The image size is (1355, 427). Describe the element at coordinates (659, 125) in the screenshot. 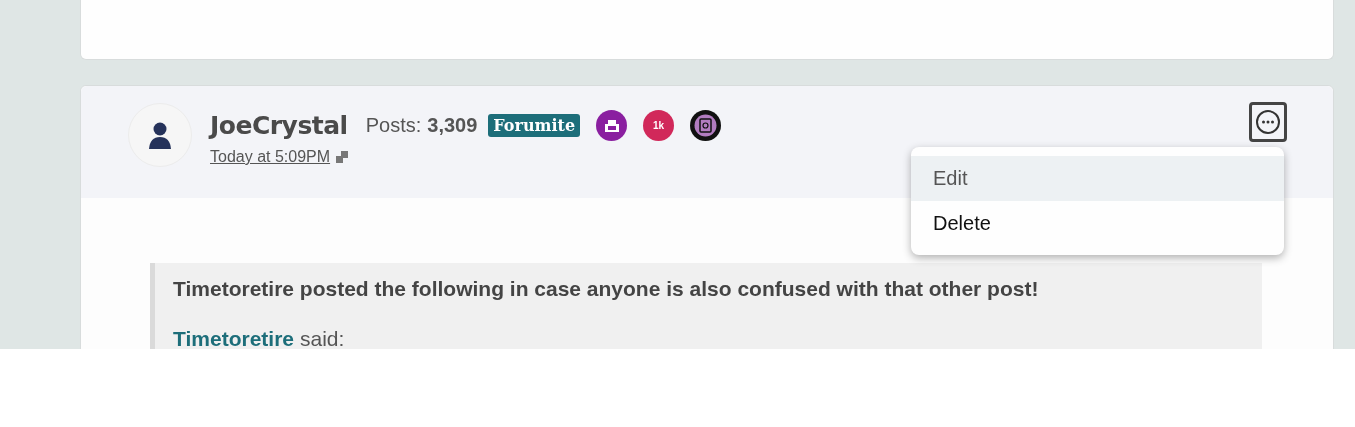

I see `count-badge: 1k` at that location.